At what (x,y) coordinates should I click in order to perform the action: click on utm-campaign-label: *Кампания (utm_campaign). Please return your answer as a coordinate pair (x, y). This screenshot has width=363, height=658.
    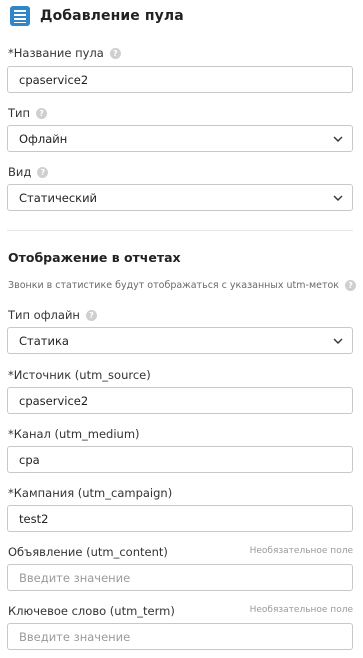
    Looking at the image, I should click on (90, 493).